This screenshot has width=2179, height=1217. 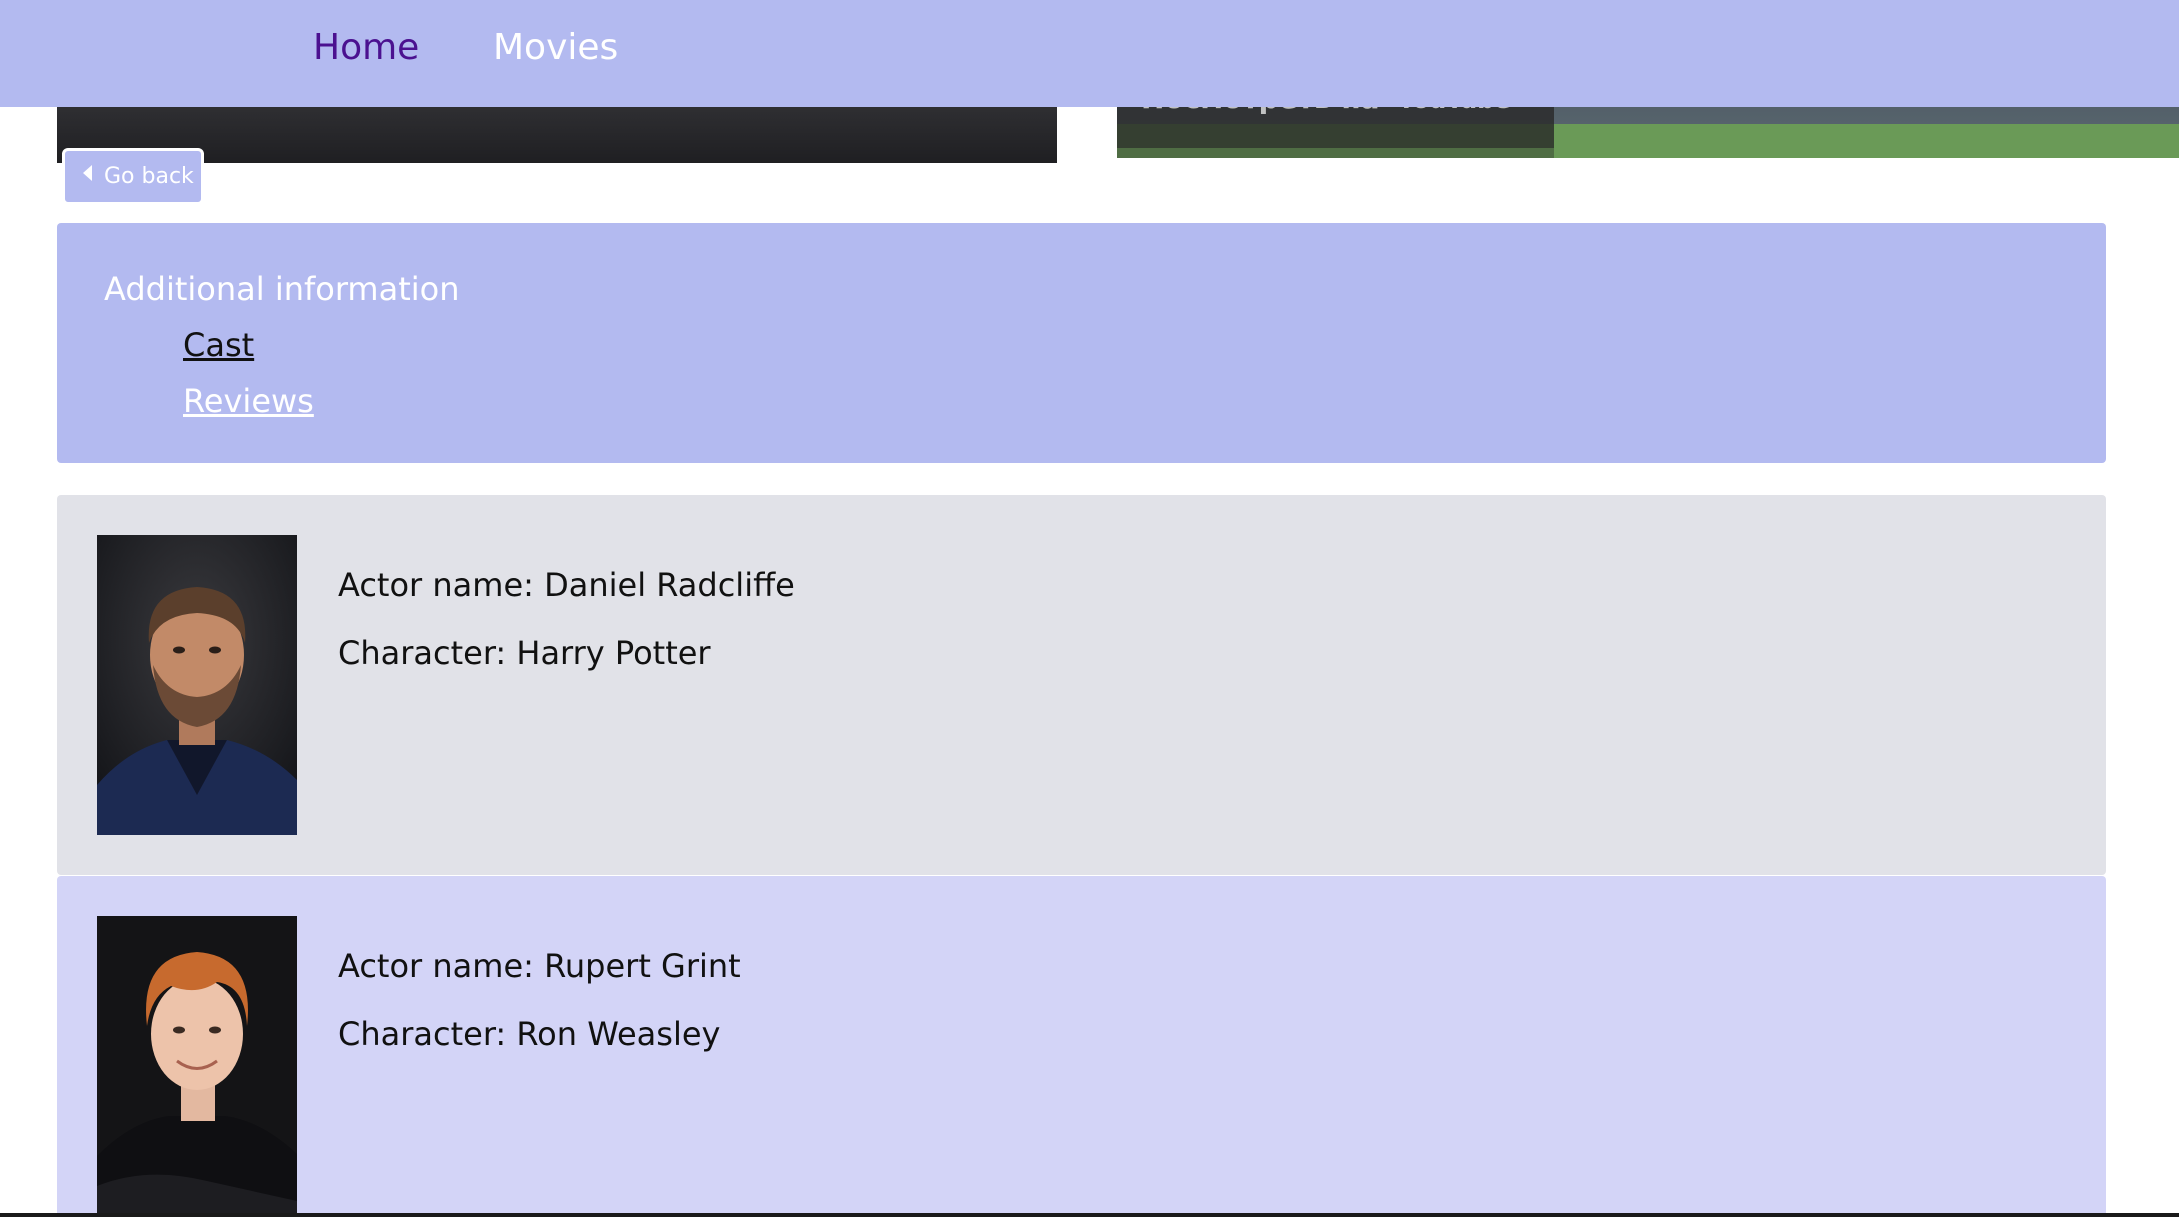 What do you see at coordinates (524, 653) in the screenshot?
I see `character-name: Character: Harry Potter` at bounding box center [524, 653].